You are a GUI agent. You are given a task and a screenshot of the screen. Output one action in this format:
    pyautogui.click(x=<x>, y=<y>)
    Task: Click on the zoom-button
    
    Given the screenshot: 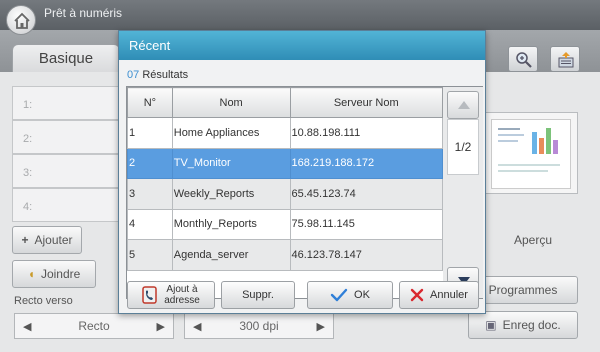 What is the action you would take?
    pyautogui.click(x=523, y=59)
    